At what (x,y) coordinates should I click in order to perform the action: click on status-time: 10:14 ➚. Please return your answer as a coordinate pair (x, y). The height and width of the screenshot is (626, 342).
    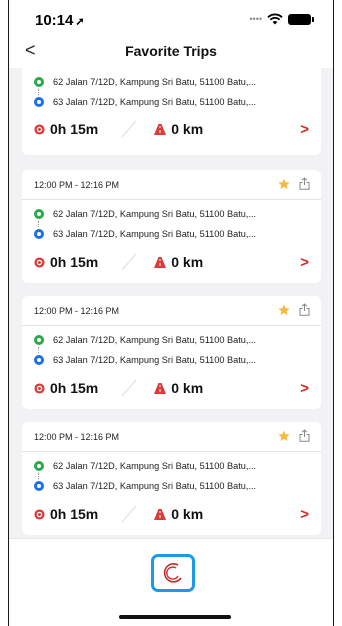
    Looking at the image, I should click on (60, 20).